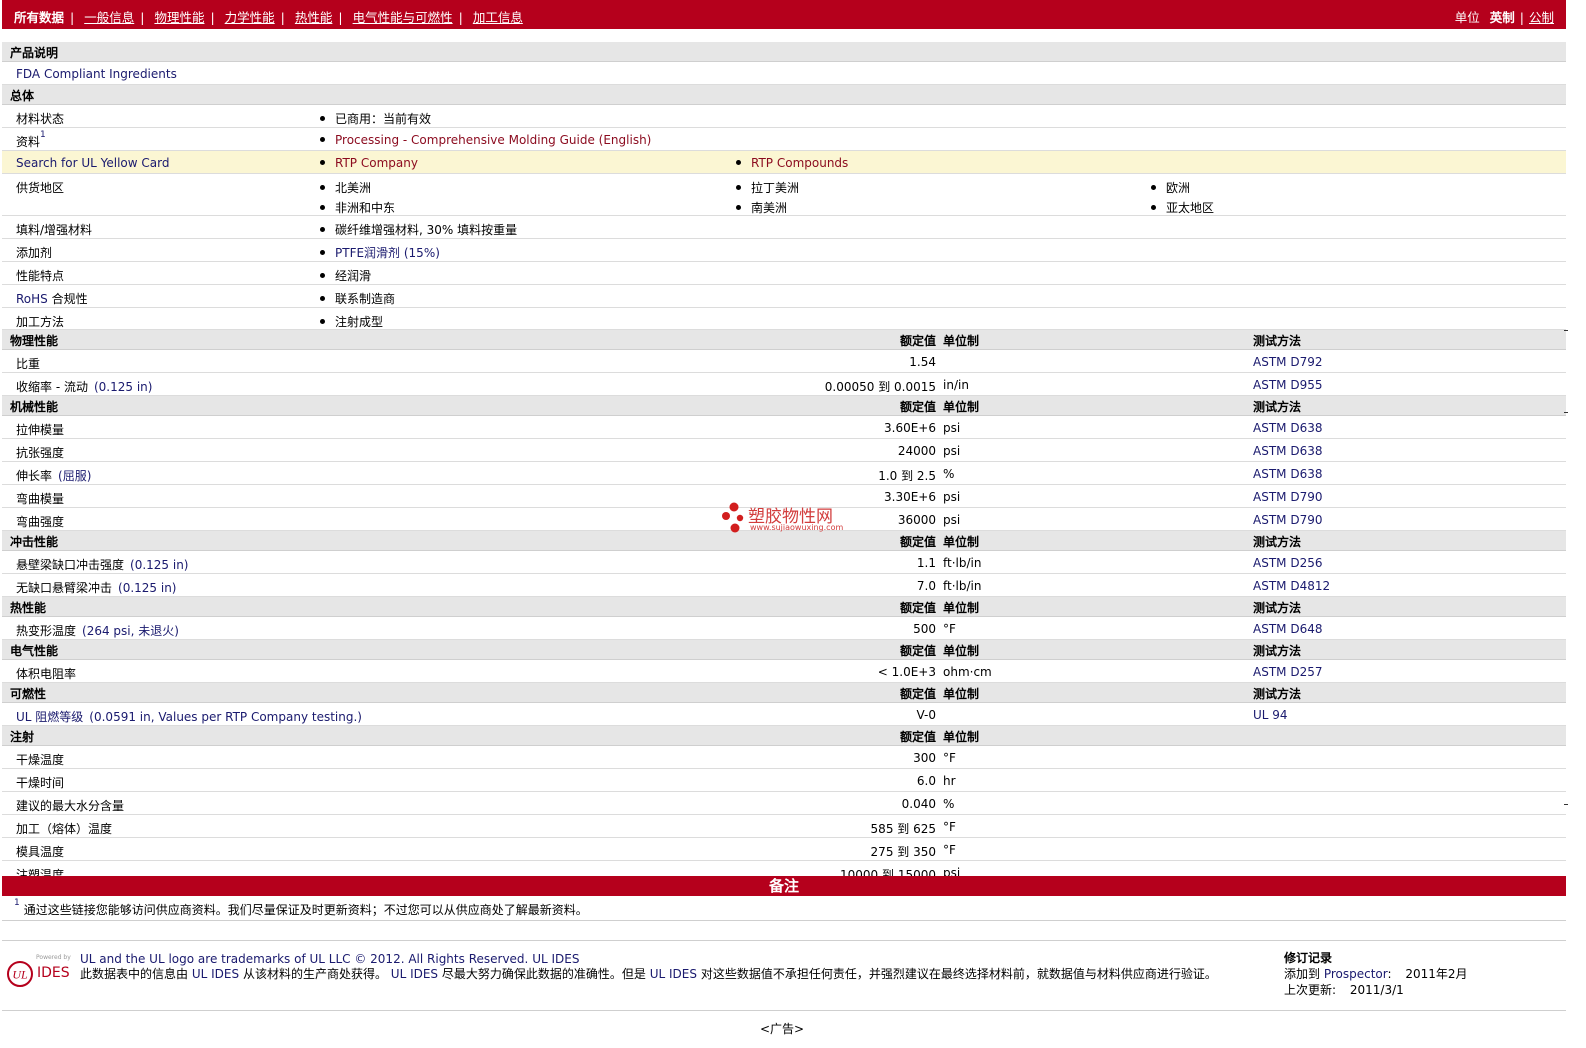 This screenshot has height=1048, width=1586. Describe the element at coordinates (34, 53) in the screenshot. I see `section-title: 产品说明` at that location.